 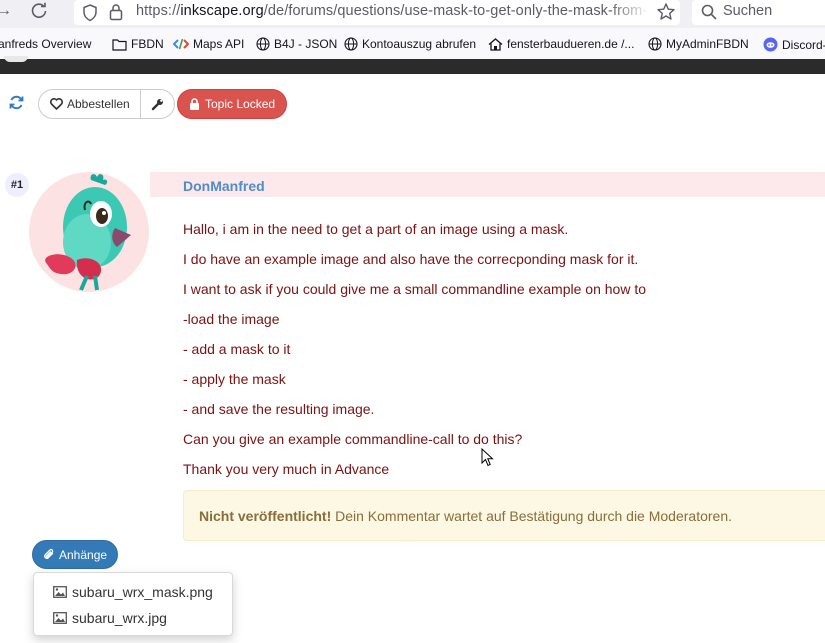 I want to click on refresh-icon, so click(x=16, y=102).